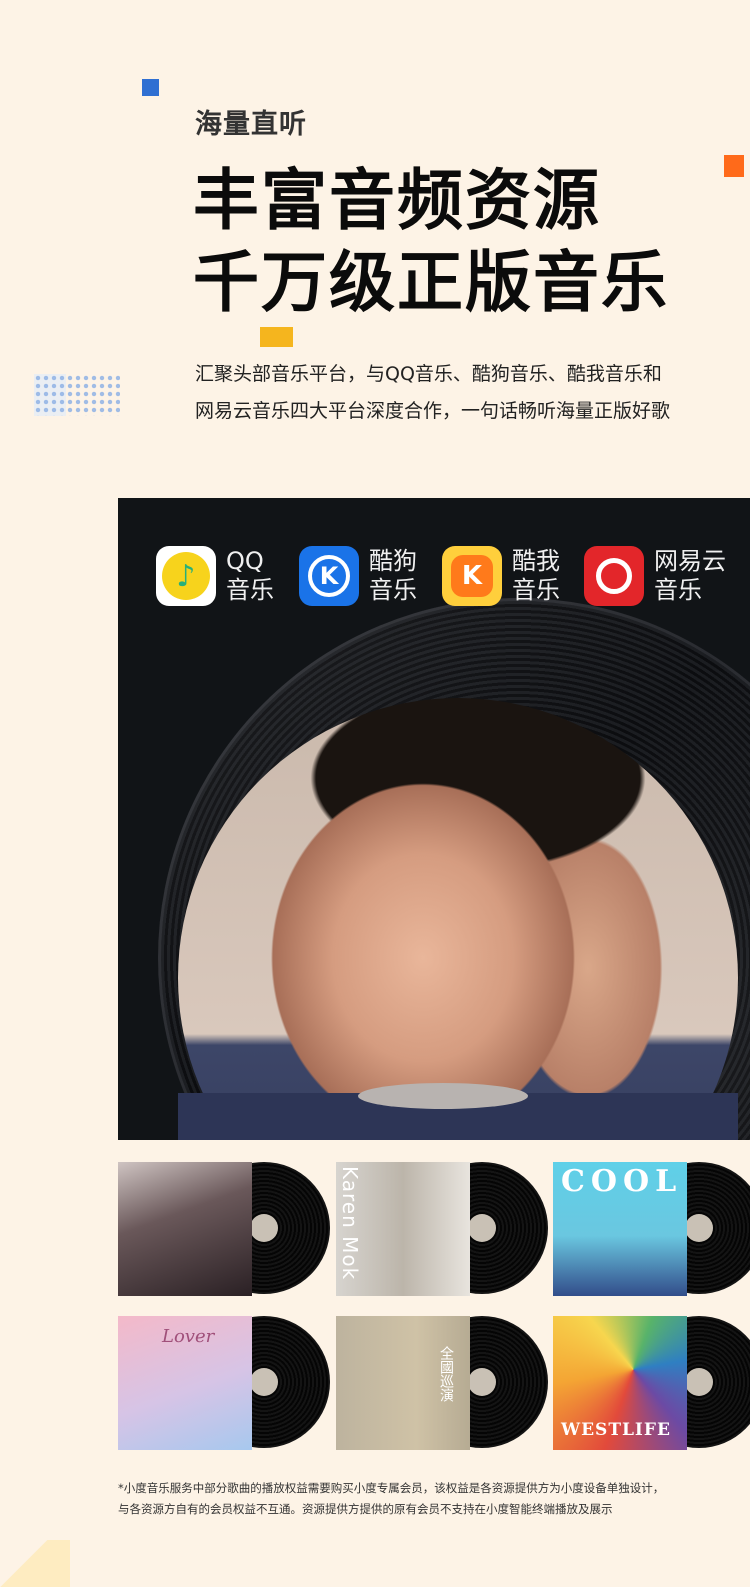 This screenshot has width=750, height=1587. I want to click on platform-name-line1: QQ, so click(245, 561).